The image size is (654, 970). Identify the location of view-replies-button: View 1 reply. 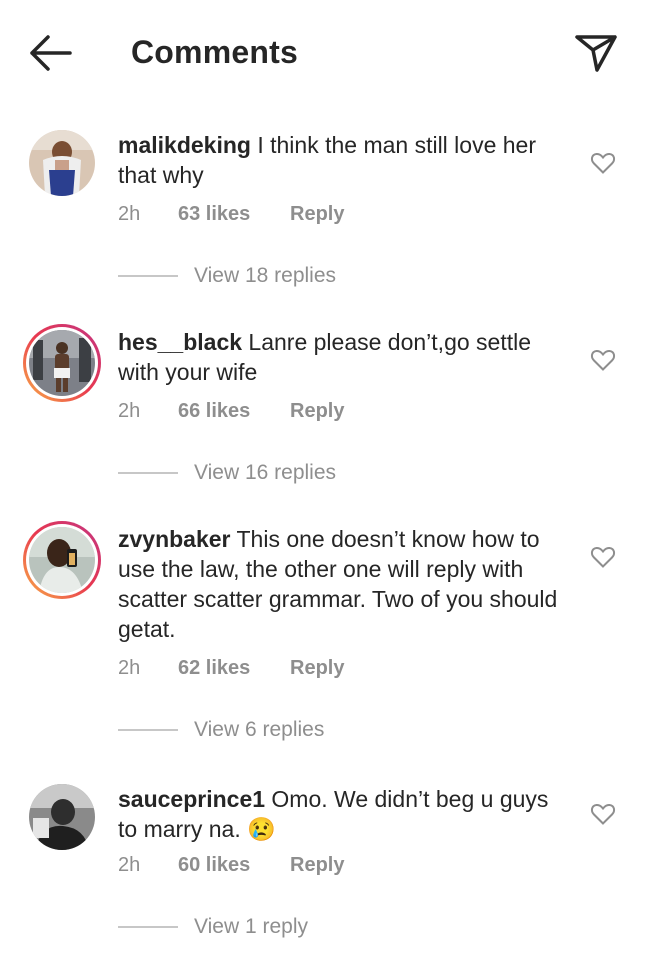
(213, 927).